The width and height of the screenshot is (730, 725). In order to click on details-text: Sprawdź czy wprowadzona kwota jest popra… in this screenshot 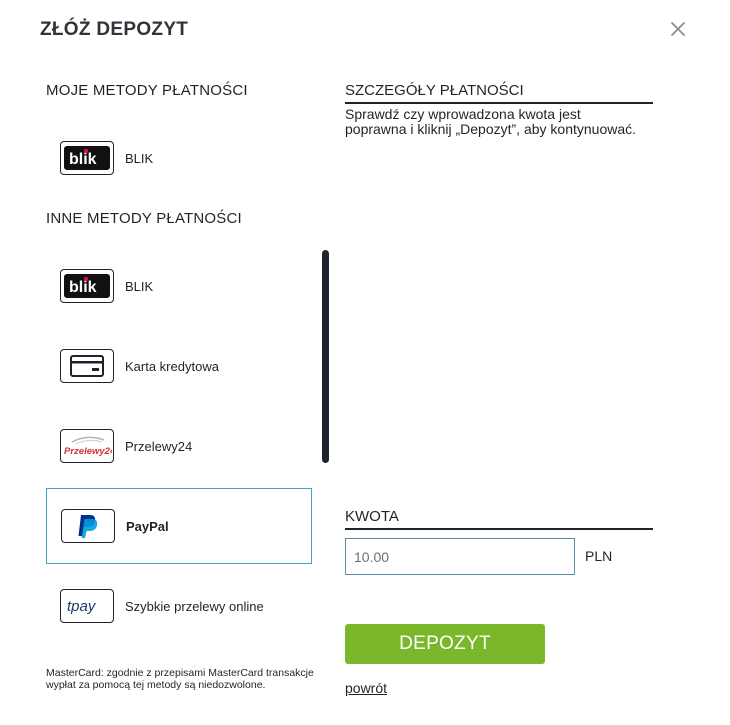, I will do `click(491, 121)`.